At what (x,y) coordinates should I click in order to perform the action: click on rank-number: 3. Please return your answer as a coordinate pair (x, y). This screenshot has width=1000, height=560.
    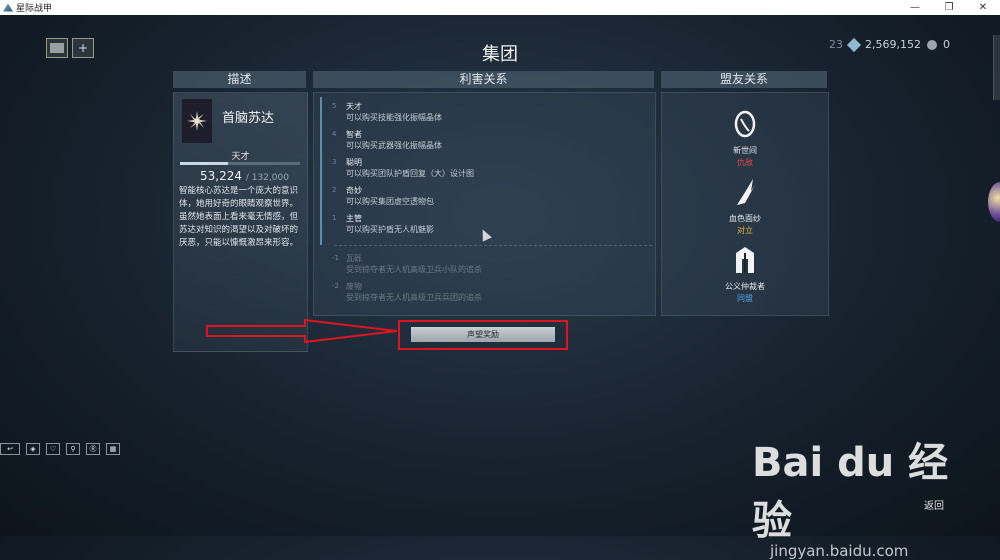
    Looking at the image, I should click on (334, 162).